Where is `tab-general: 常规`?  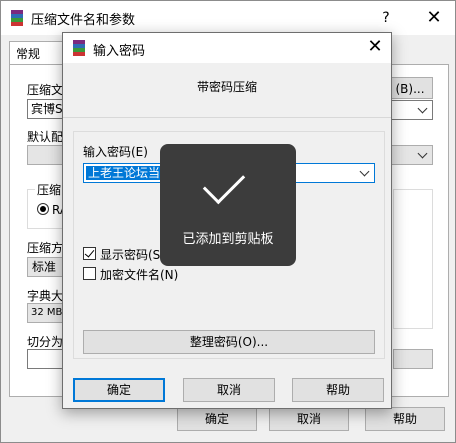
tab-general: 常规 is located at coordinates (36, 53).